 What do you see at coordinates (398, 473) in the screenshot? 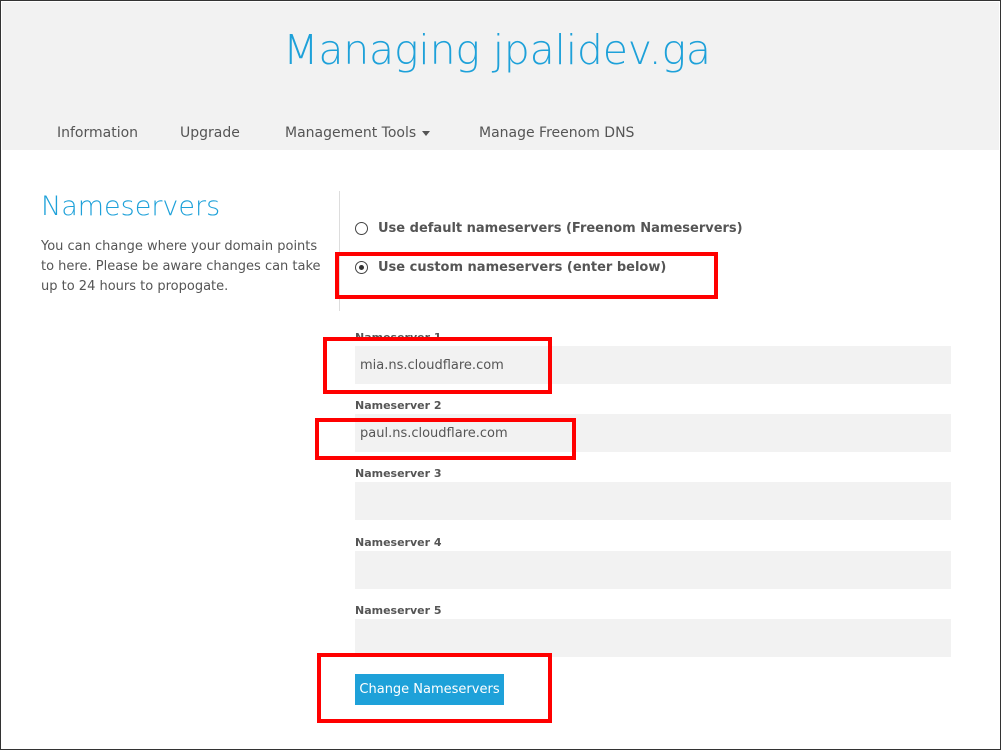
I see `nameserver-3-label: Nameserver 3` at bounding box center [398, 473].